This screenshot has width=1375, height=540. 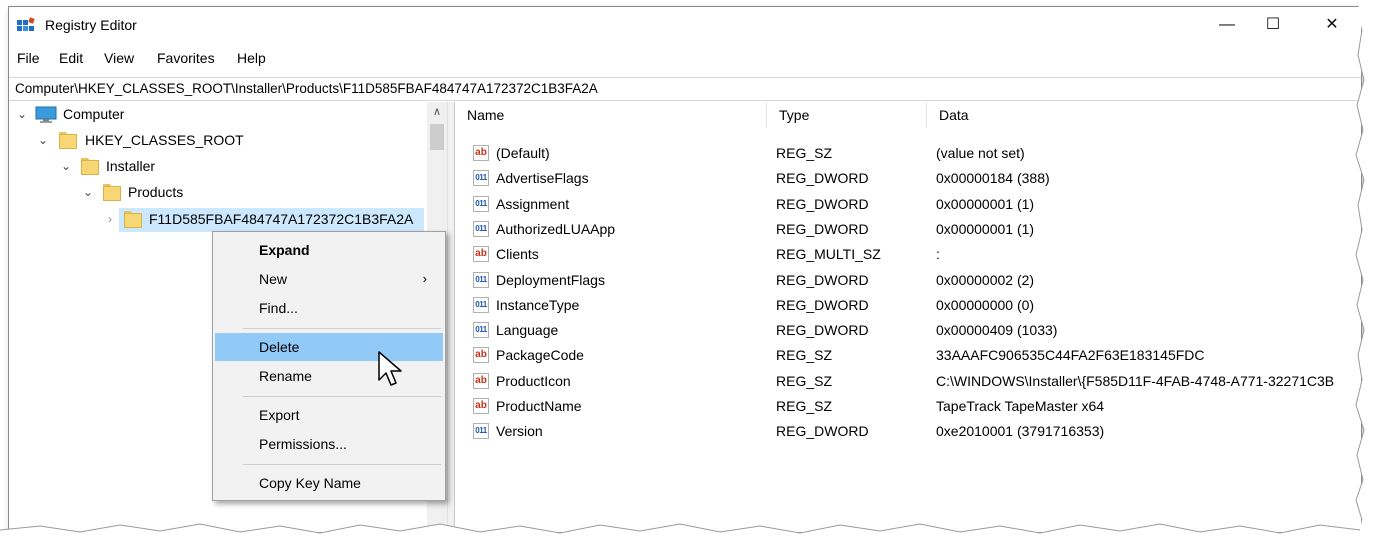 I want to click on menu-item-new: New ›, so click(x=329, y=279).